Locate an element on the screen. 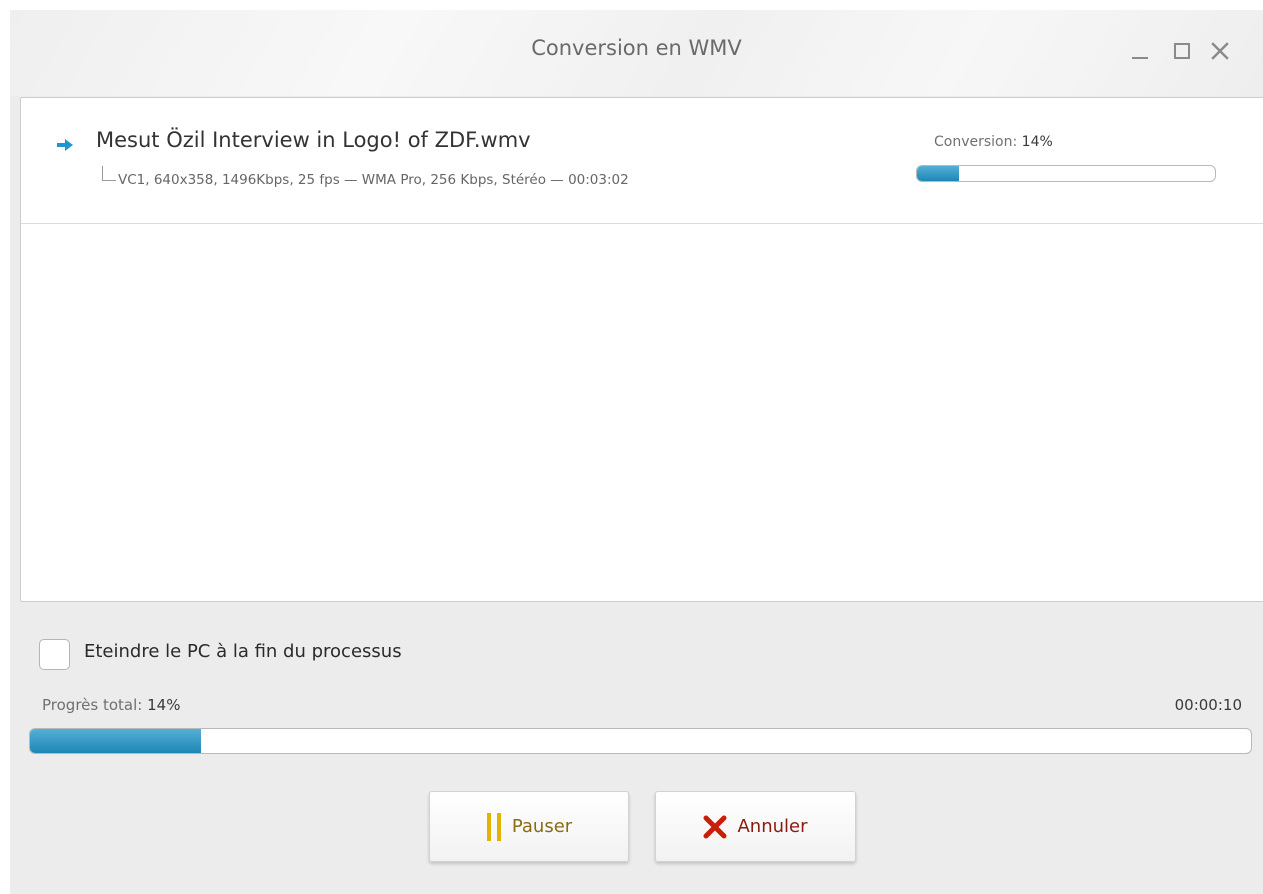 The height and width of the screenshot is (894, 1263). total-percent: 14% is located at coordinates (164, 705).